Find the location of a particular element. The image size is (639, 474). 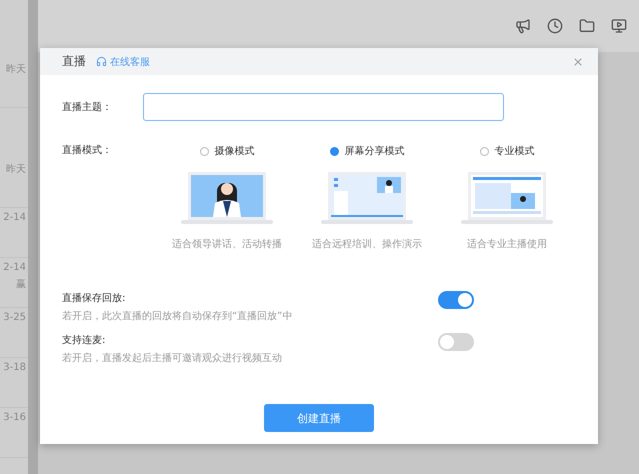

mode-caption: 适合远程培训、操作演示 is located at coordinates (367, 244).